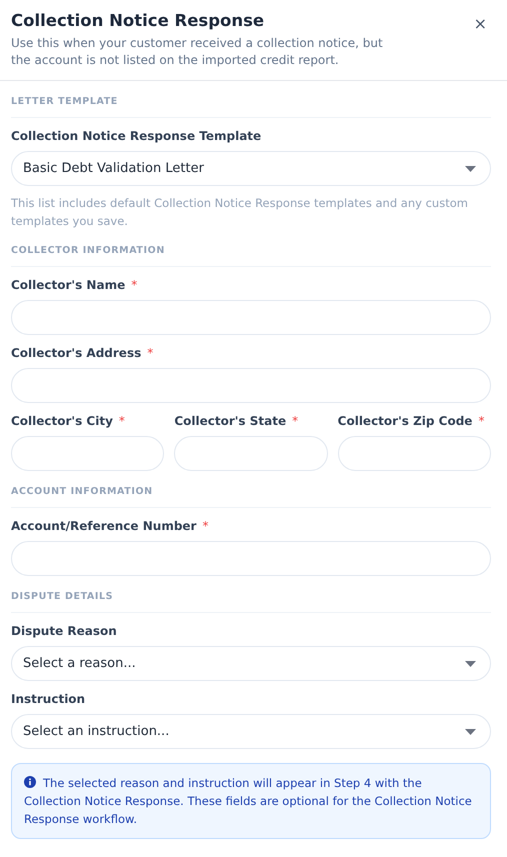  I want to click on field-label: Account/Reference Number, so click(103, 526).